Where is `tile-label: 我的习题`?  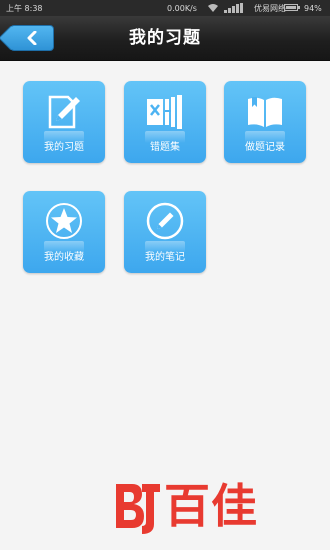 tile-label: 我的习题 is located at coordinates (64, 147).